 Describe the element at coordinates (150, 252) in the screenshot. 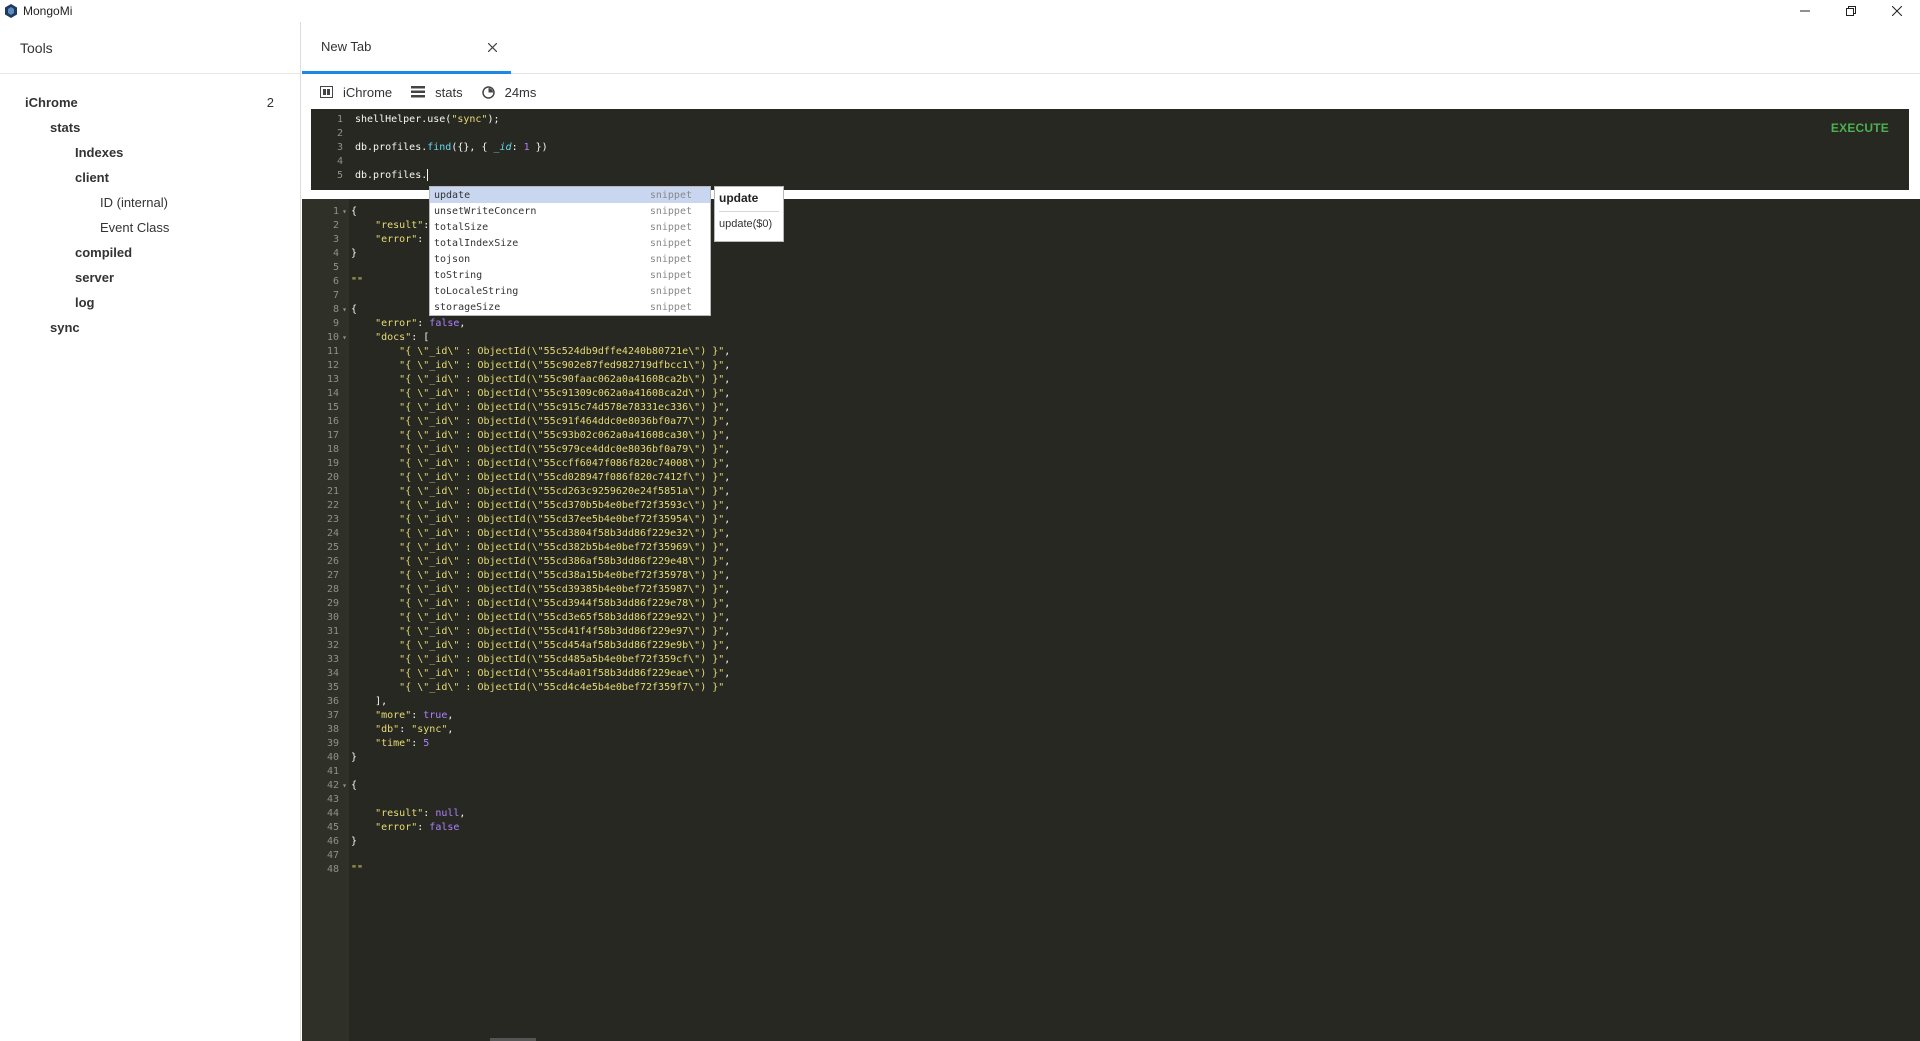

I see `tree-item-compiled: compiled` at that location.